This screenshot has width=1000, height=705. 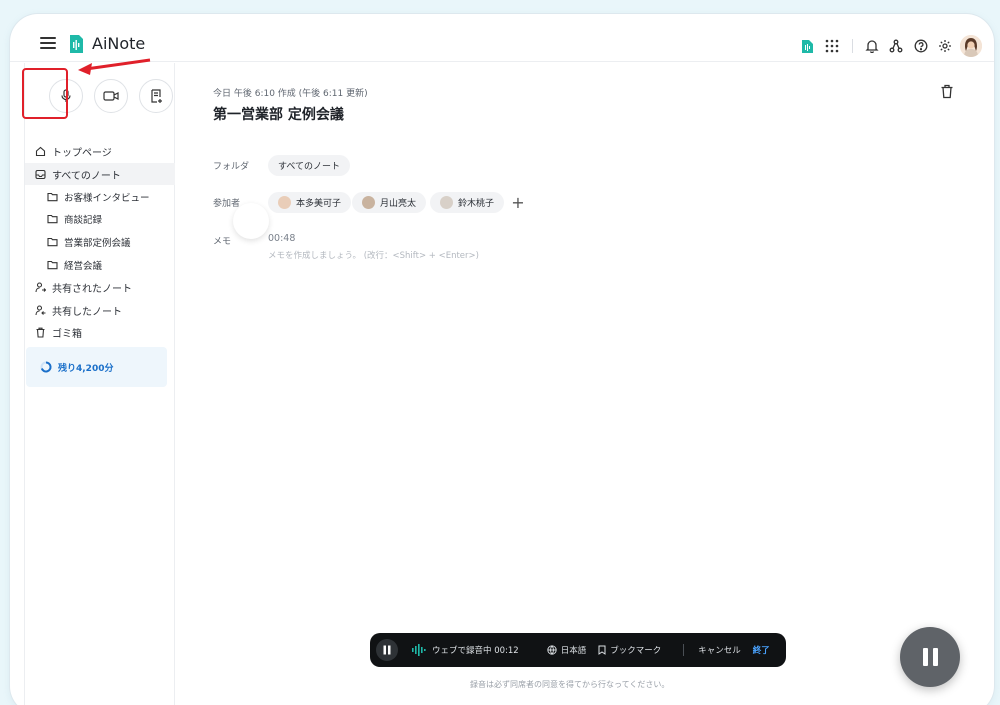 What do you see at coordinates (761, 650) in the screenshot?
I see `finish-recording-button: 終了` at bounding box center [761, 650].